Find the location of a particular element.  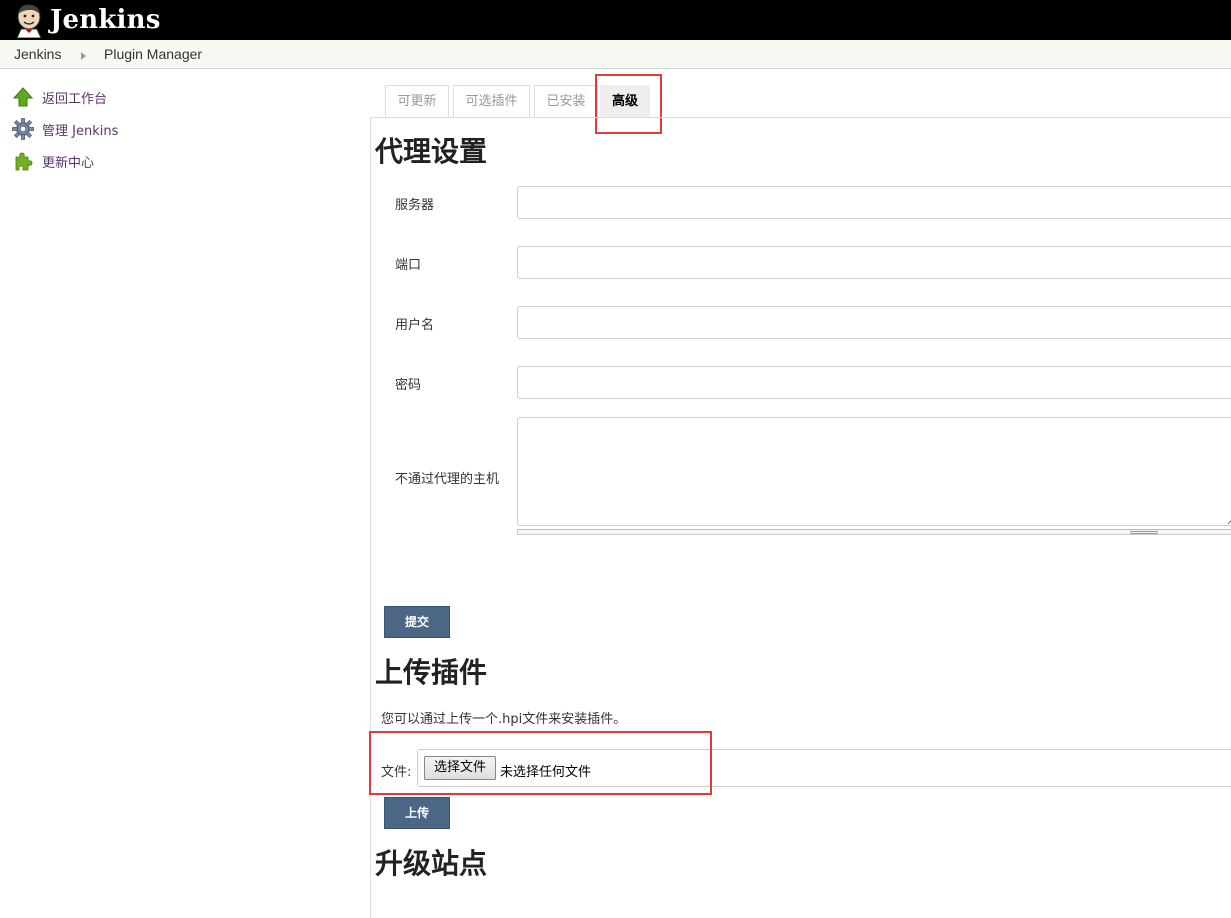

logo-text: Jenkins is located at coordinates (105, 20).